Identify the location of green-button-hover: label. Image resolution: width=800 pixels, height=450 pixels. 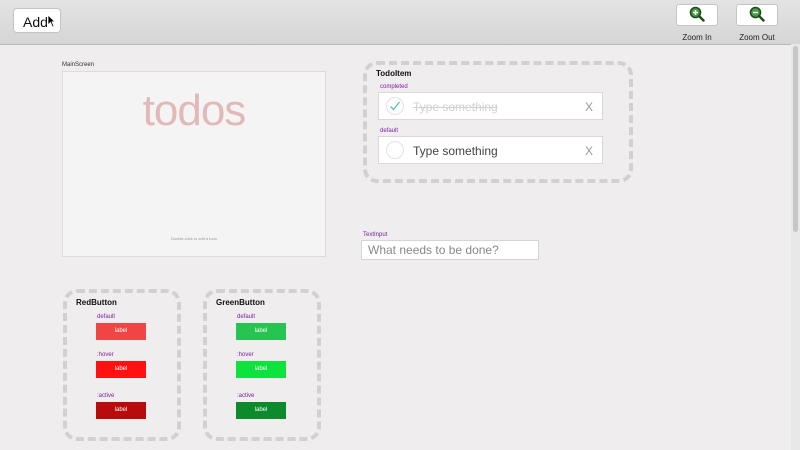
(261, 369).